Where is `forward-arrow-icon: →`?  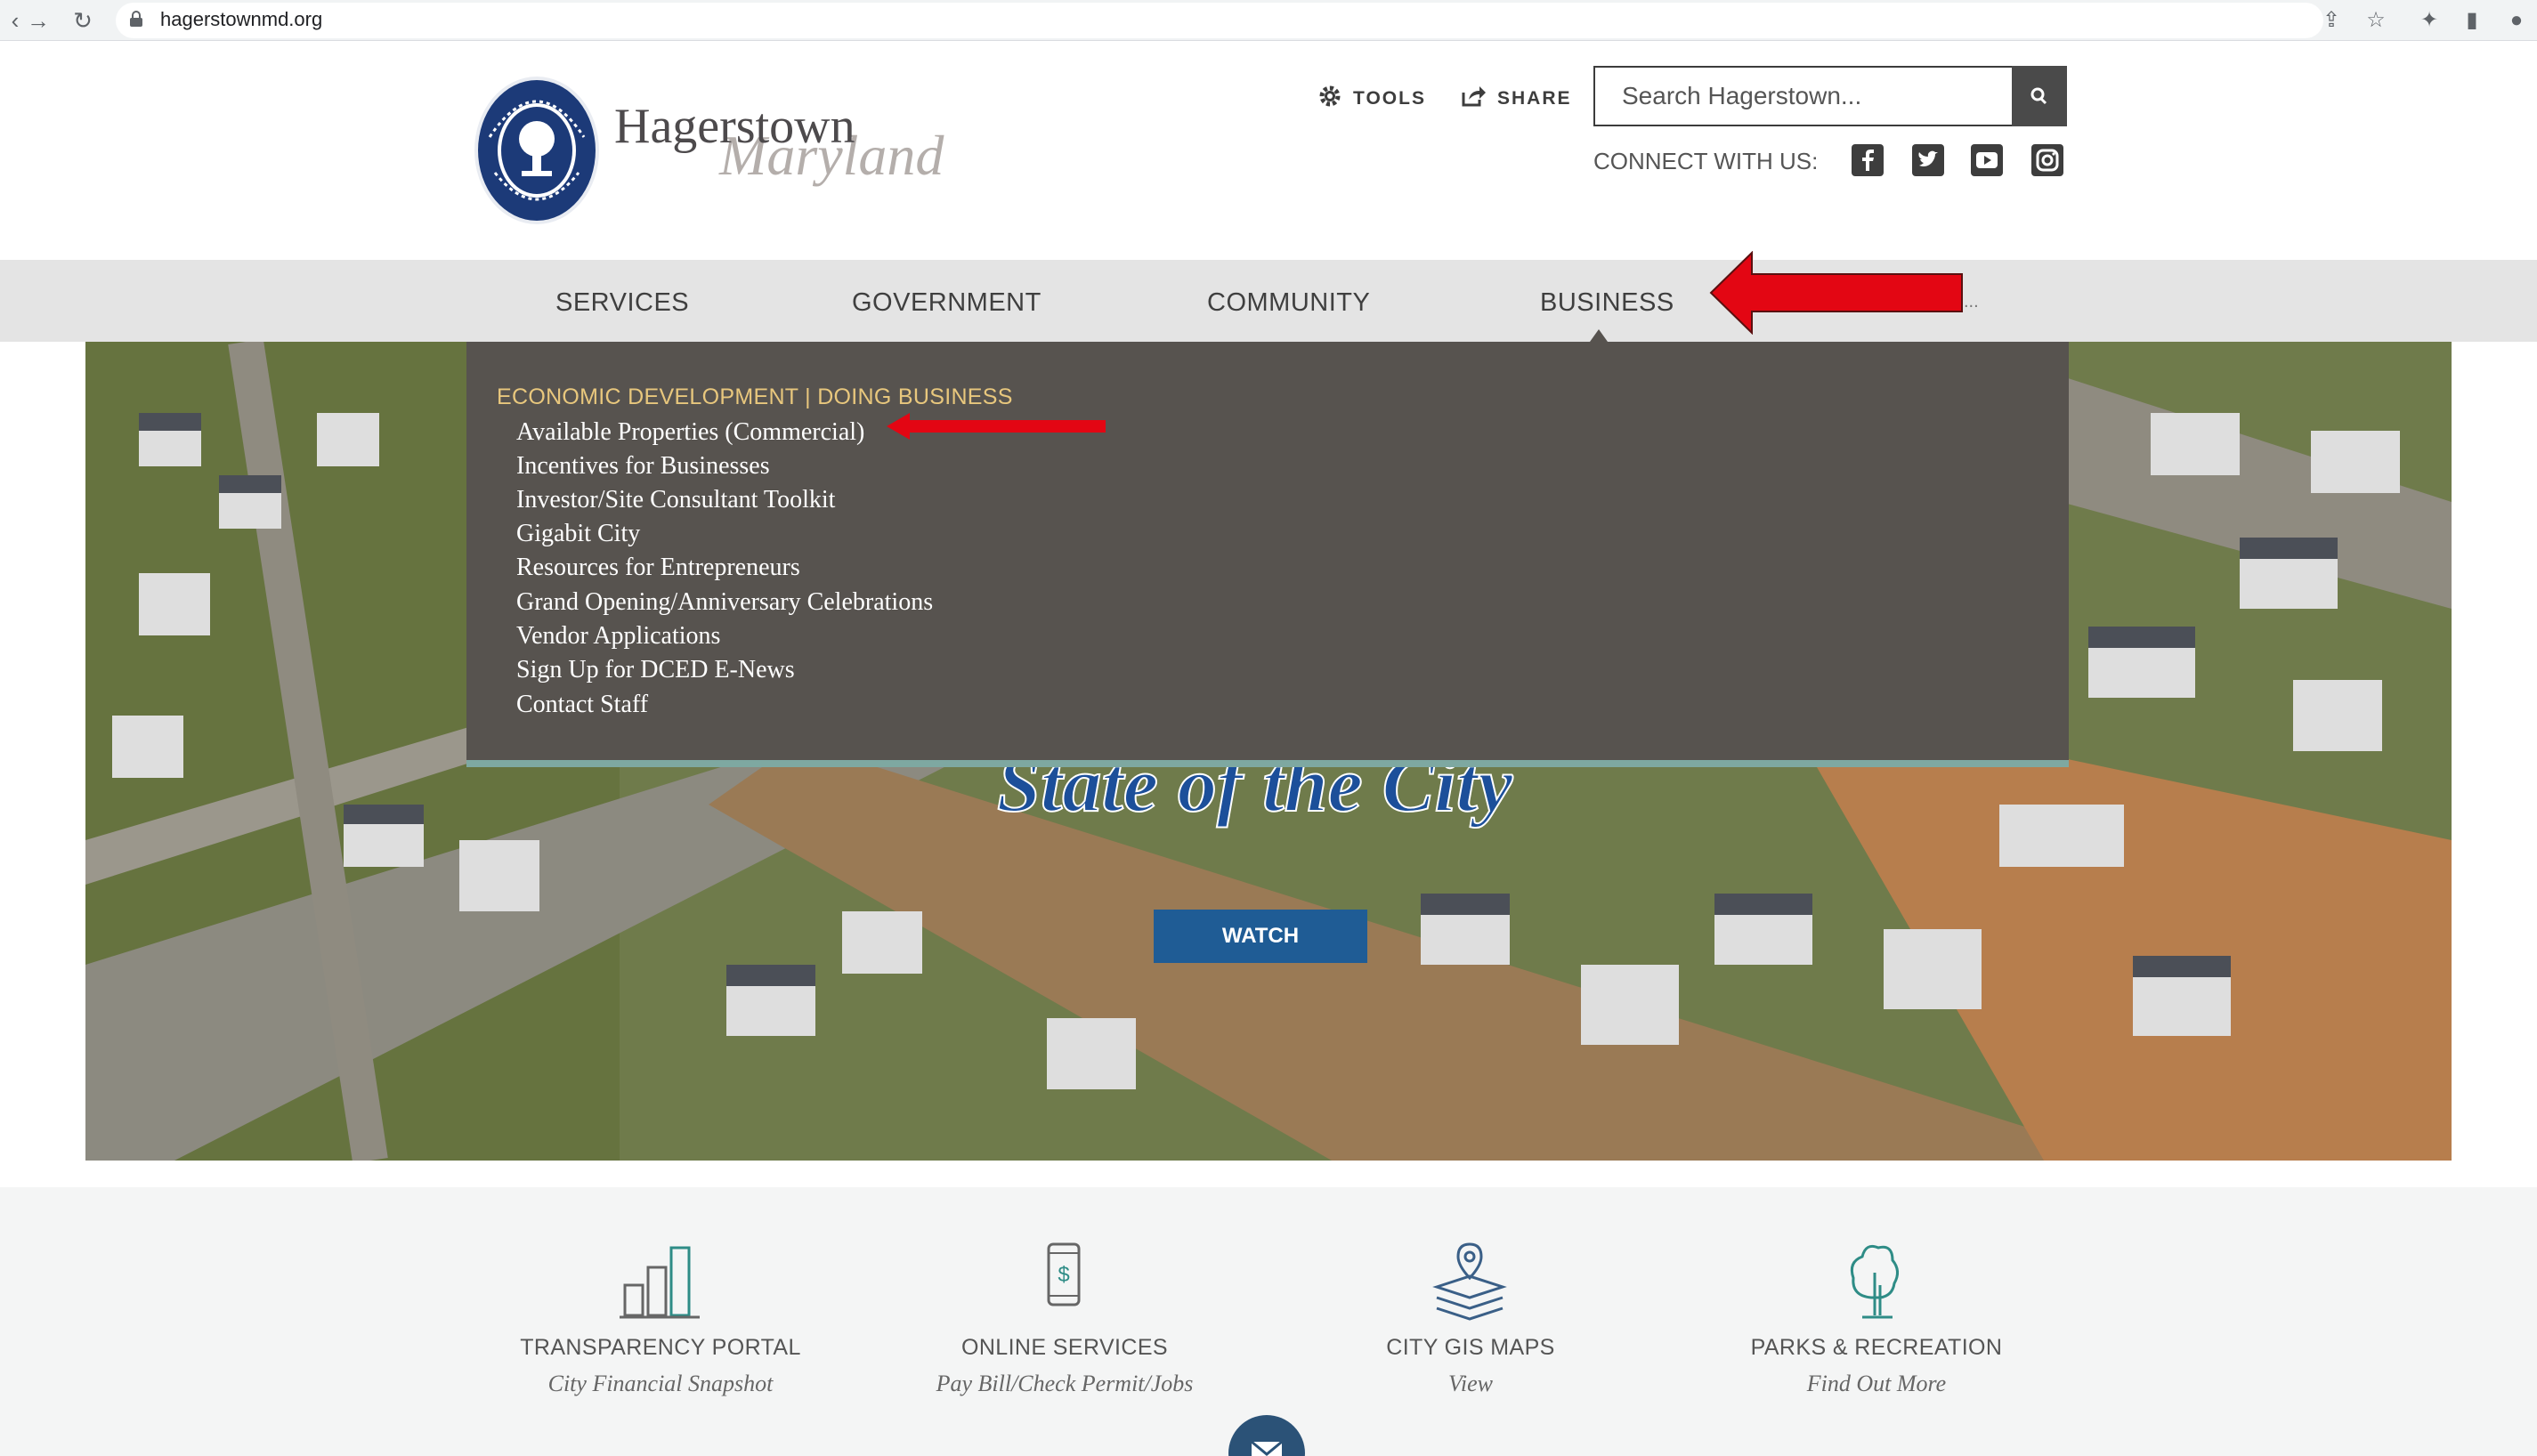
forward-arrow-icon: → is located at coordinates (38, 20).